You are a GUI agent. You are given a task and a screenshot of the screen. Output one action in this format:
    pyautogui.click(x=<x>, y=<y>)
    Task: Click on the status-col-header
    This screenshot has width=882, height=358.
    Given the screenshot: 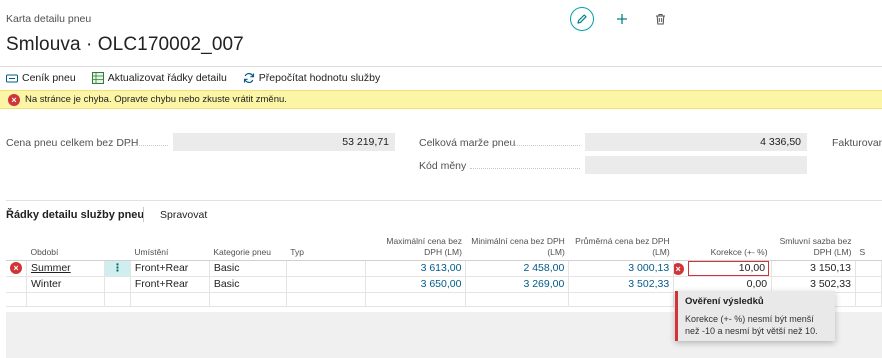 What is the action you would take?
    pyautogui.click(x=16, y=246)
    